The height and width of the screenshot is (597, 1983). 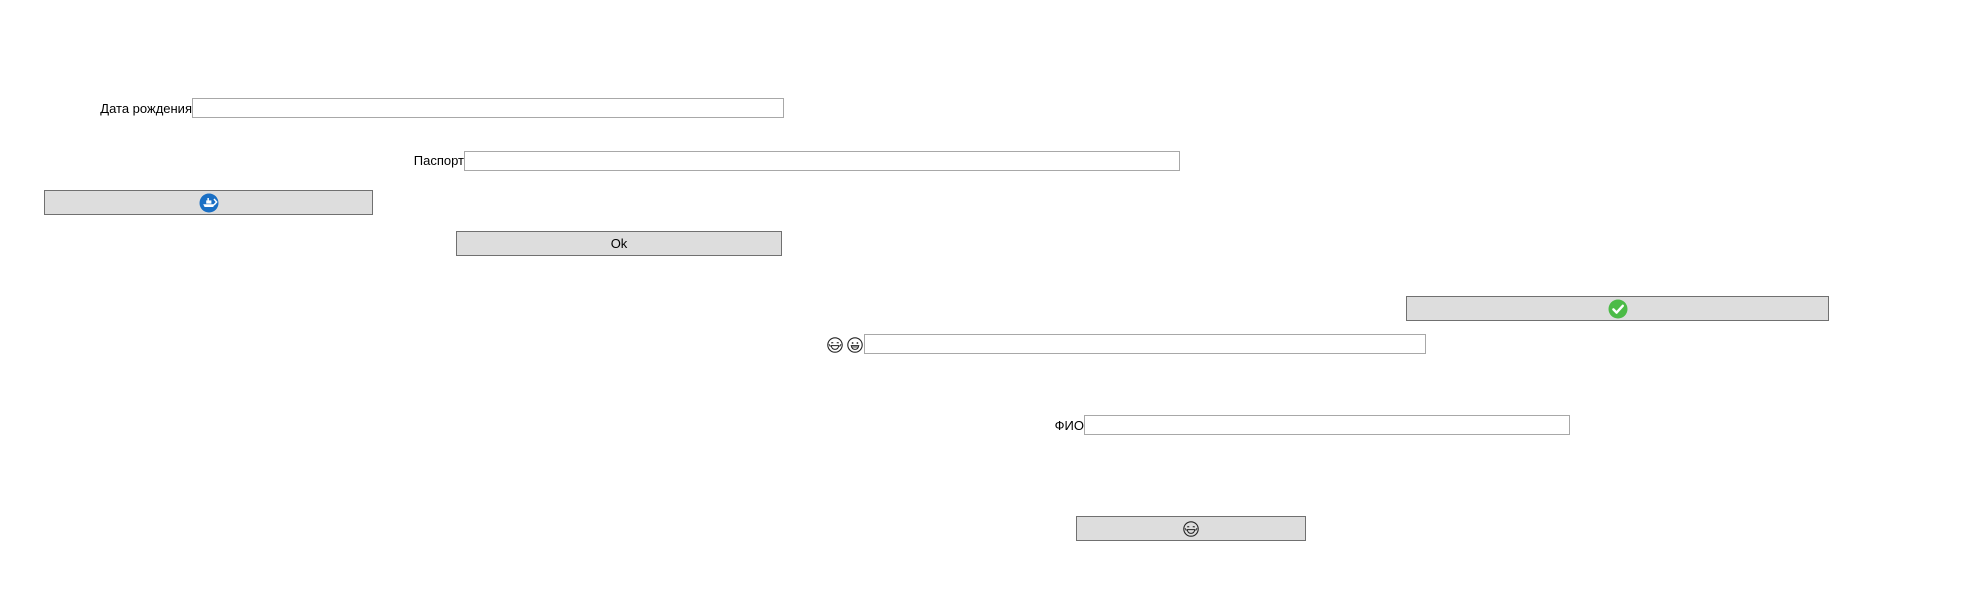 I want to click on full-name-field, so click(x=1327, y=425).